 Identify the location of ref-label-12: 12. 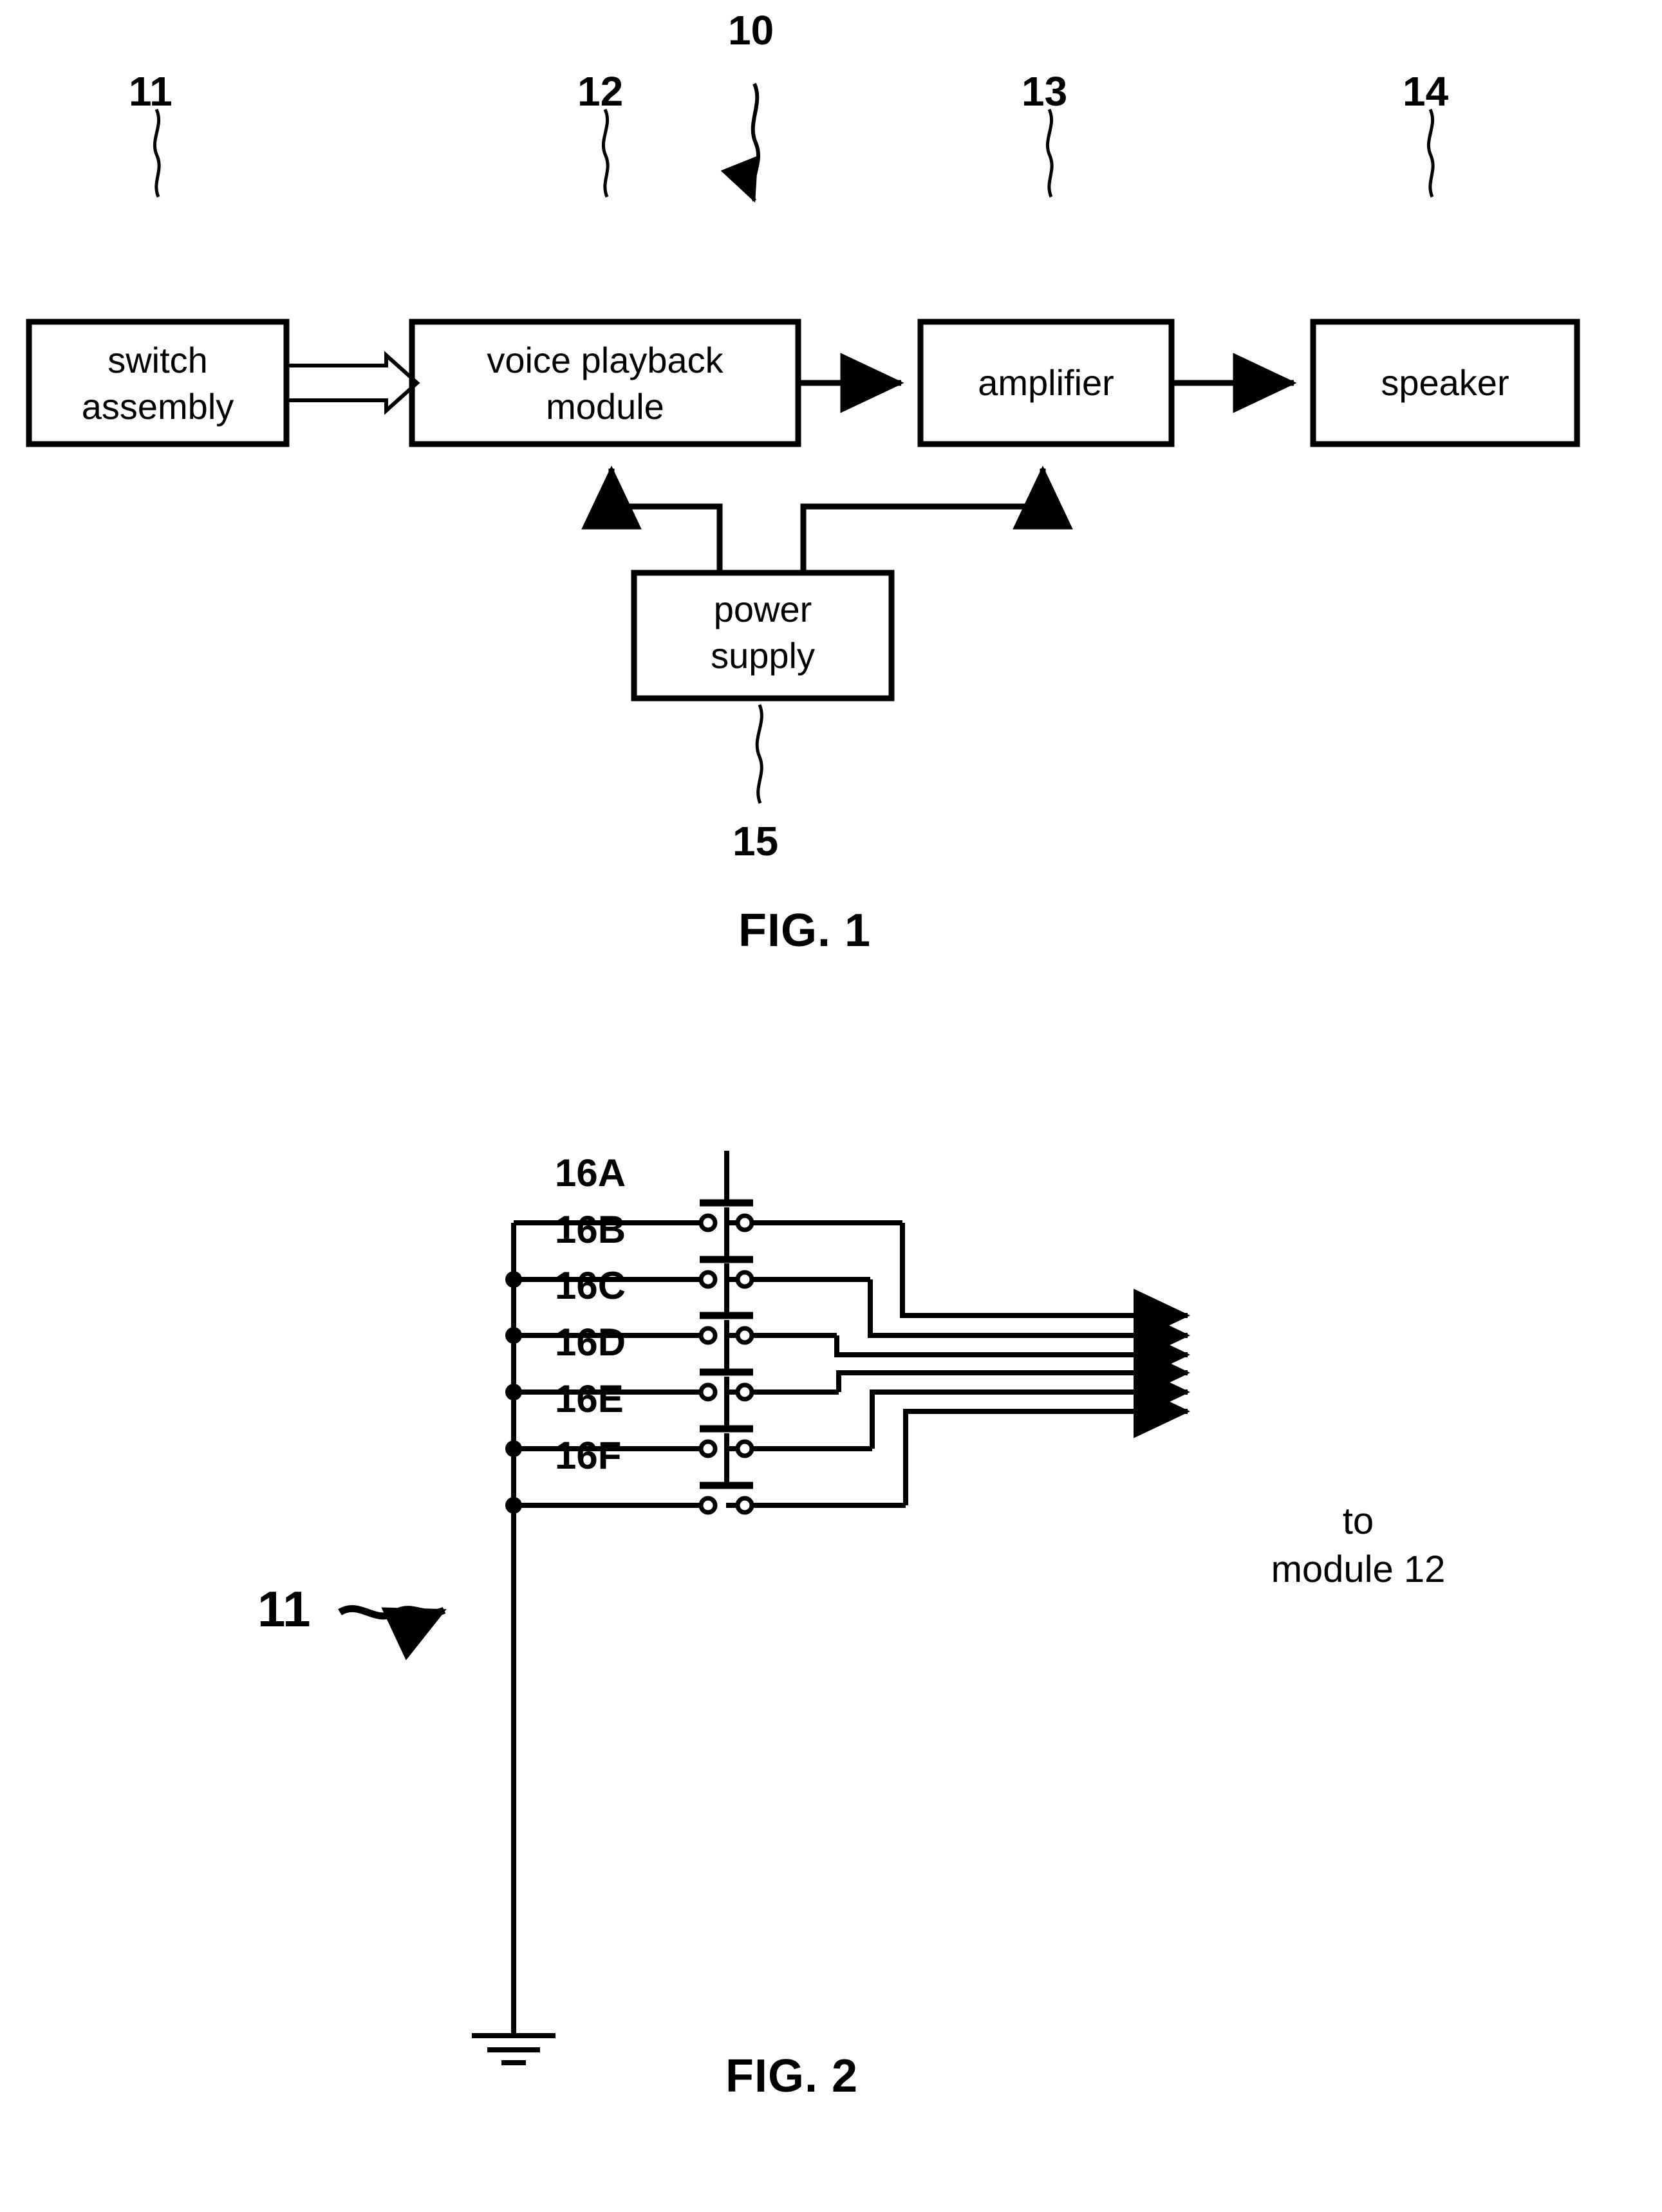
(600, 91).